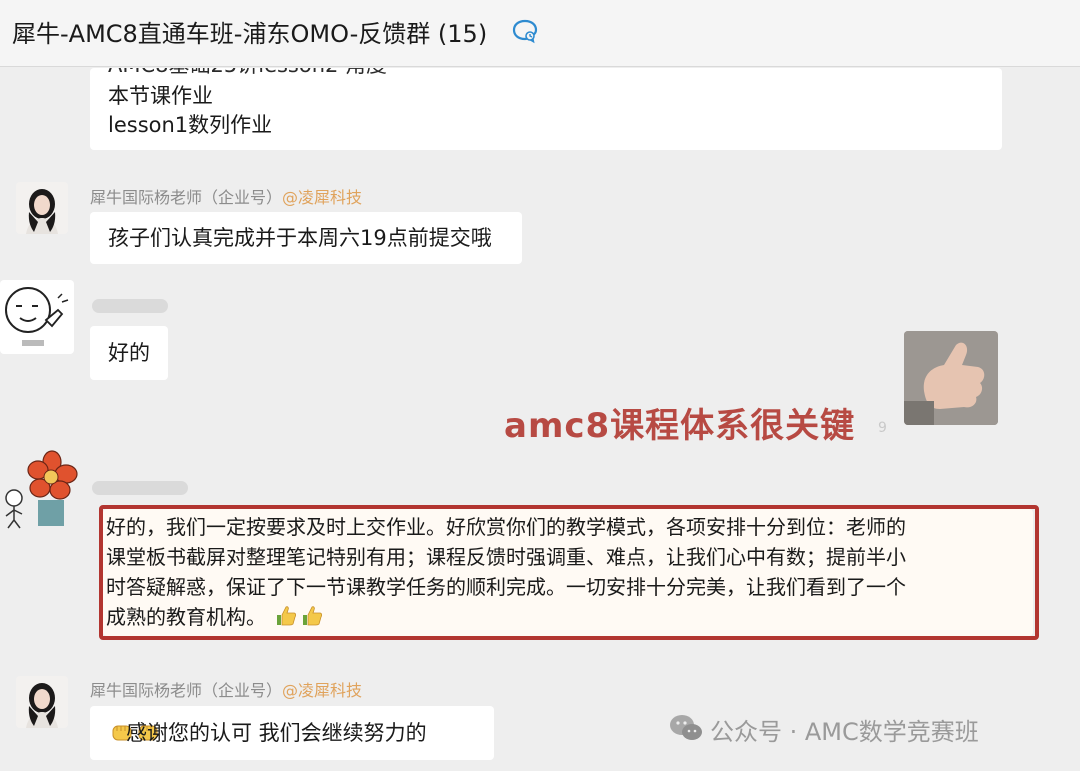  What do you see at coordinates (882, 428) in the screenshot?
I see `overlay-faded-text: 9` at bounding box center [882, 428].